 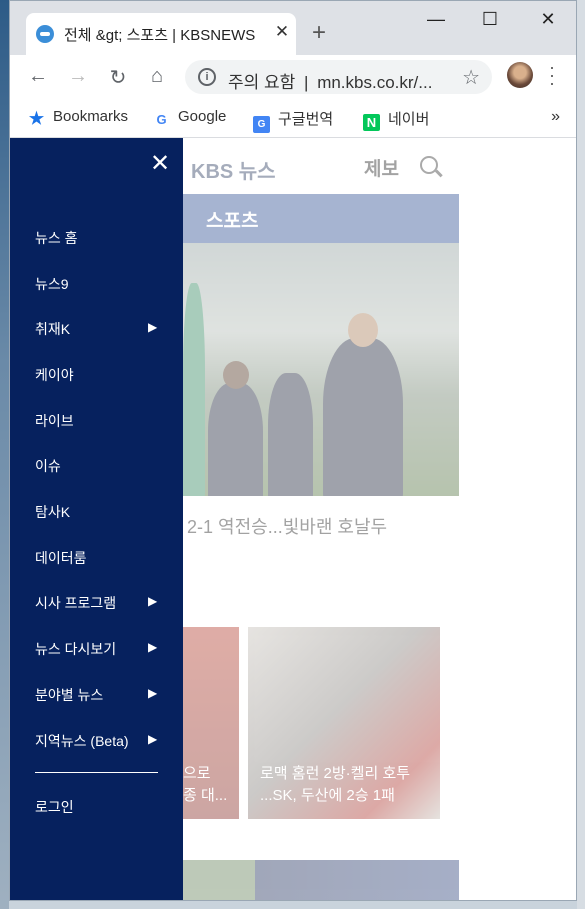 I want to click on tab-title: 전체 &gt; 스포츠 | KBSNEWS, so click(x=160, y=35).